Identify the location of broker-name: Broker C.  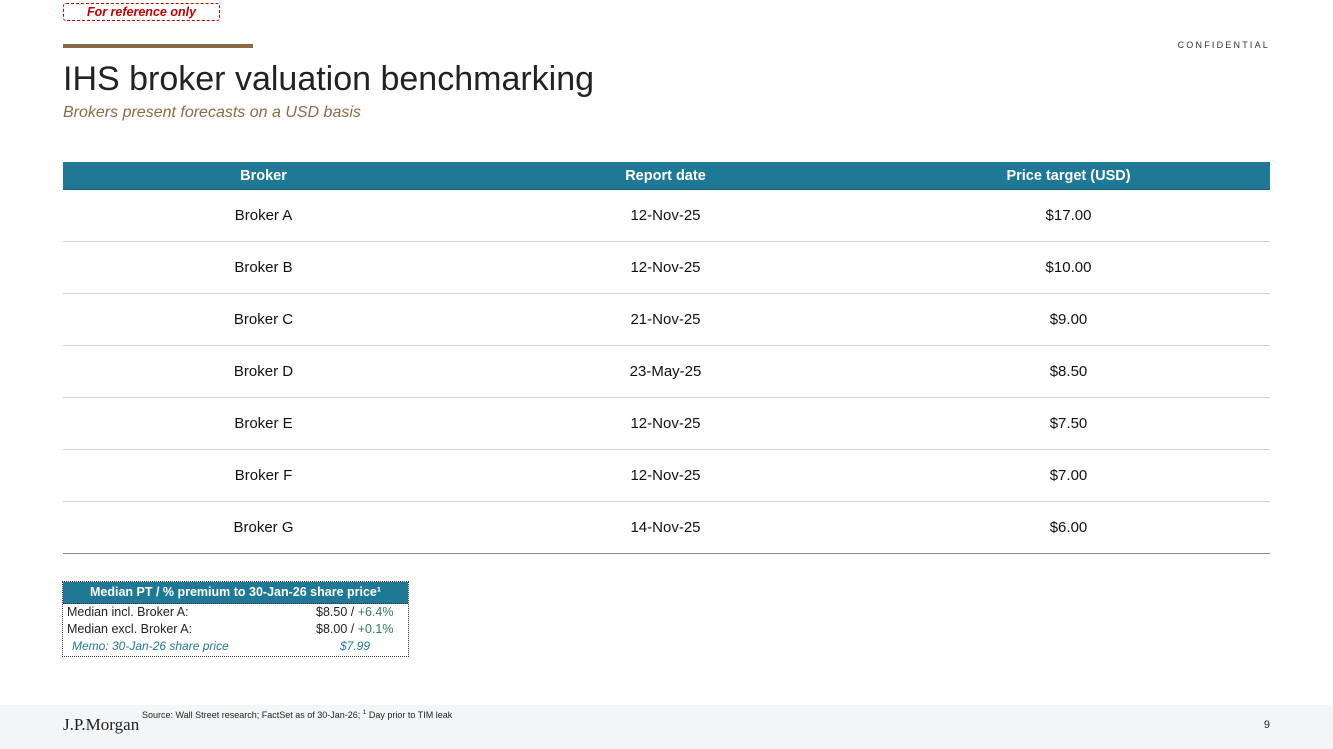
(263, 319).